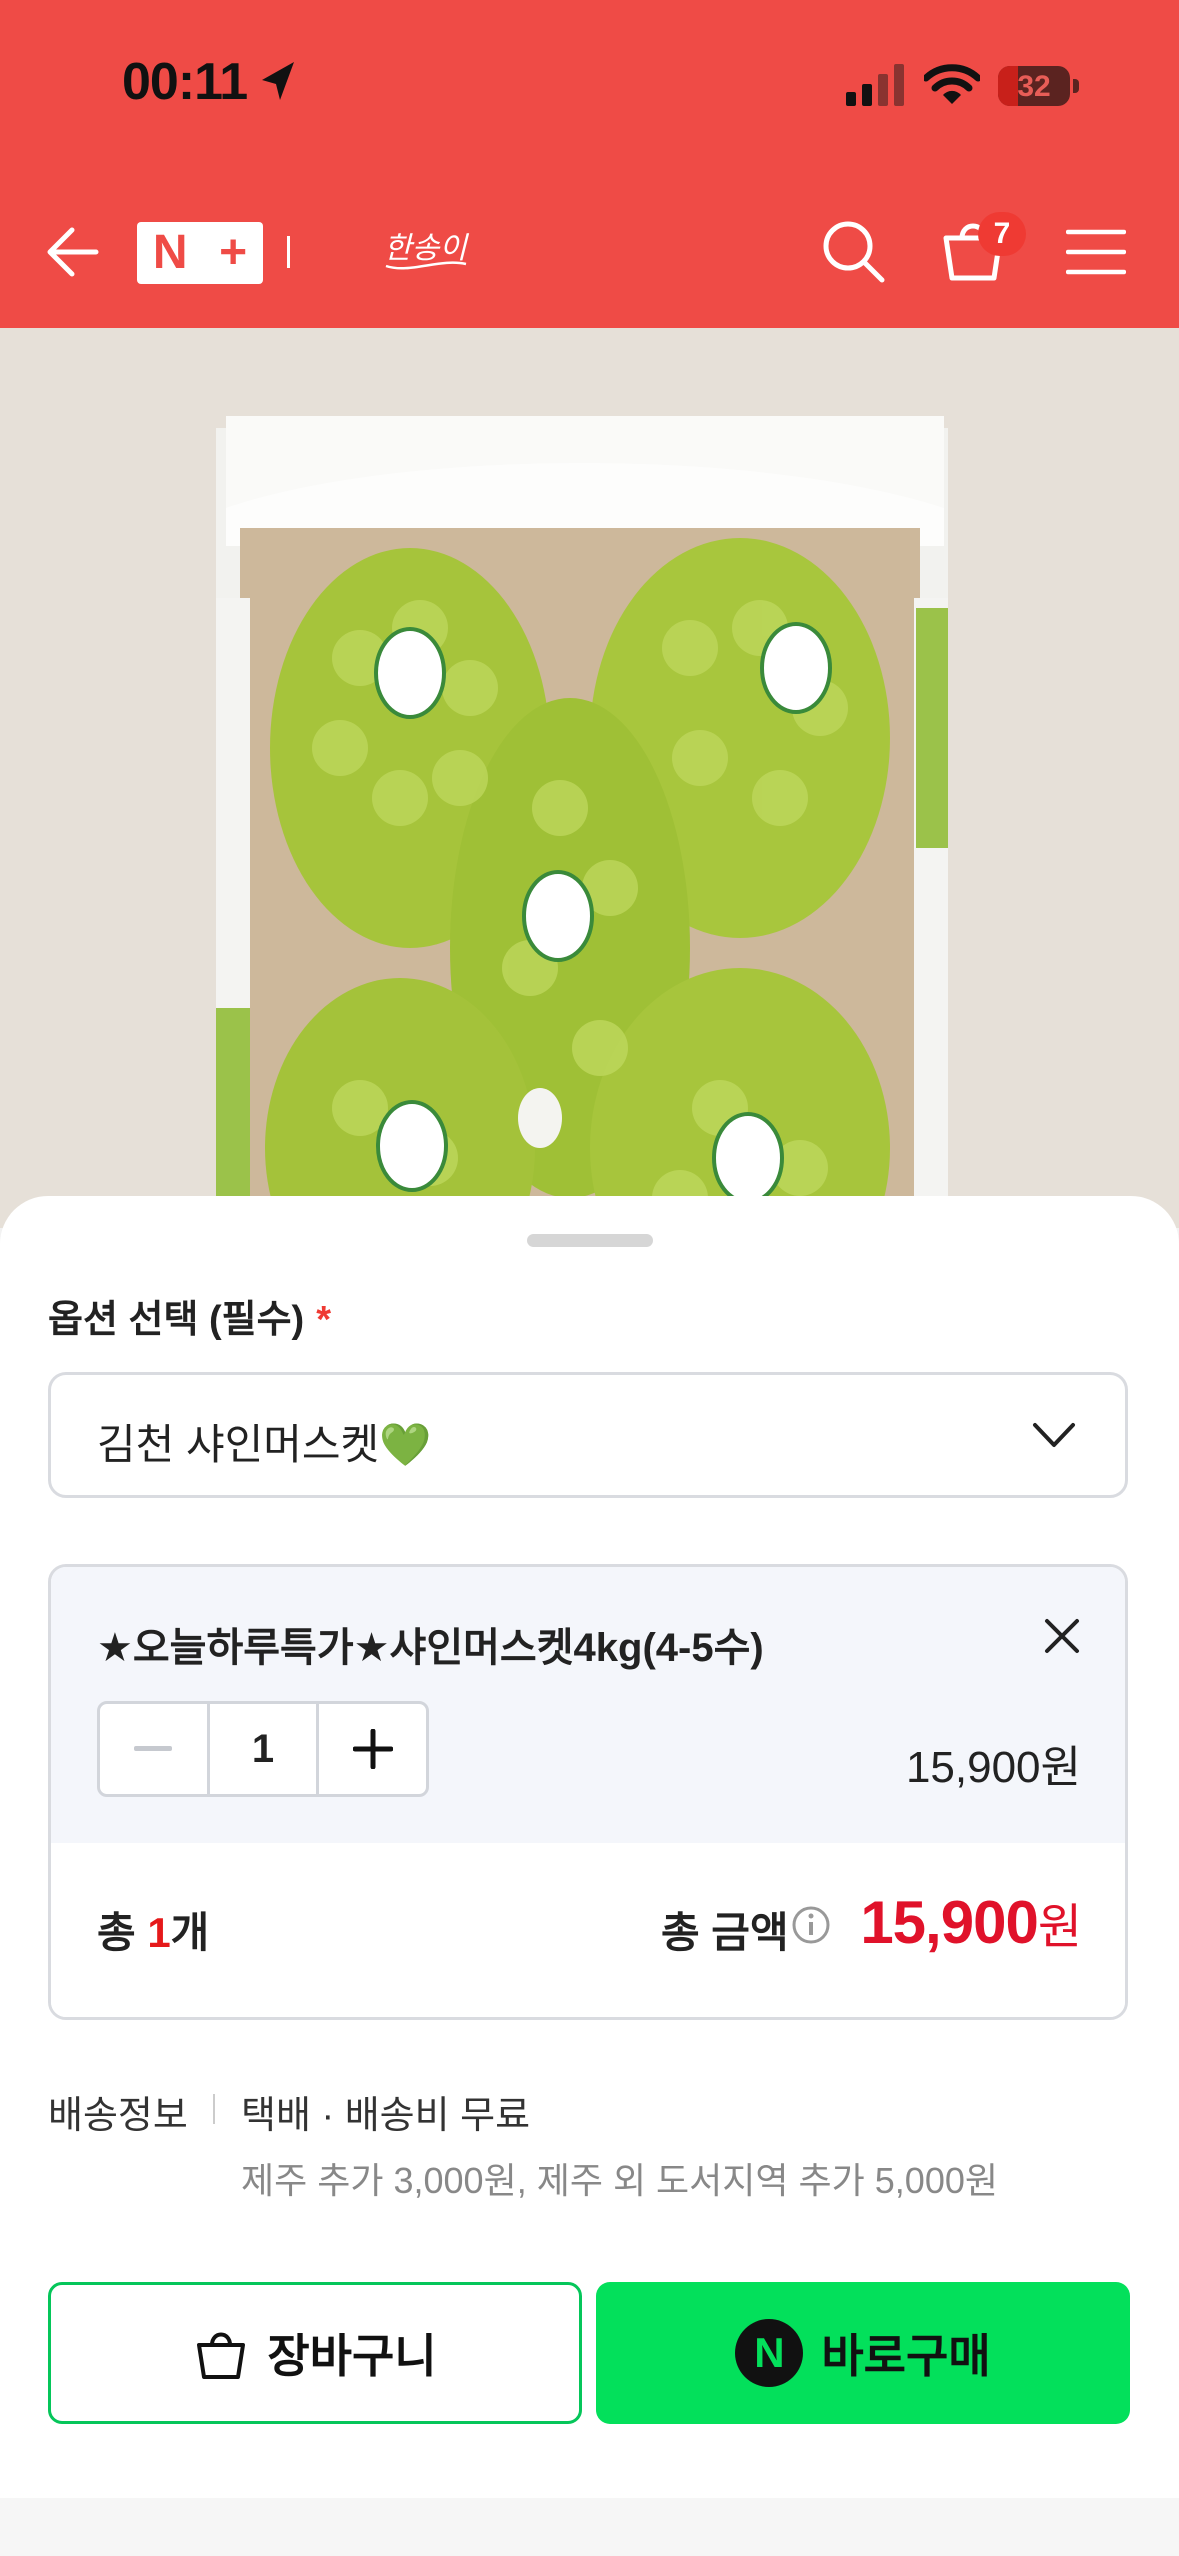 This screenshot has width=1179, height=2556. What do you see at coordinates (588, 1706) in the screenshot?
I see `item-detail: ★오늘하루특가★샤인머스켓4kg(4-5수) 1 15,900원` at bounding box center [588, 1706].